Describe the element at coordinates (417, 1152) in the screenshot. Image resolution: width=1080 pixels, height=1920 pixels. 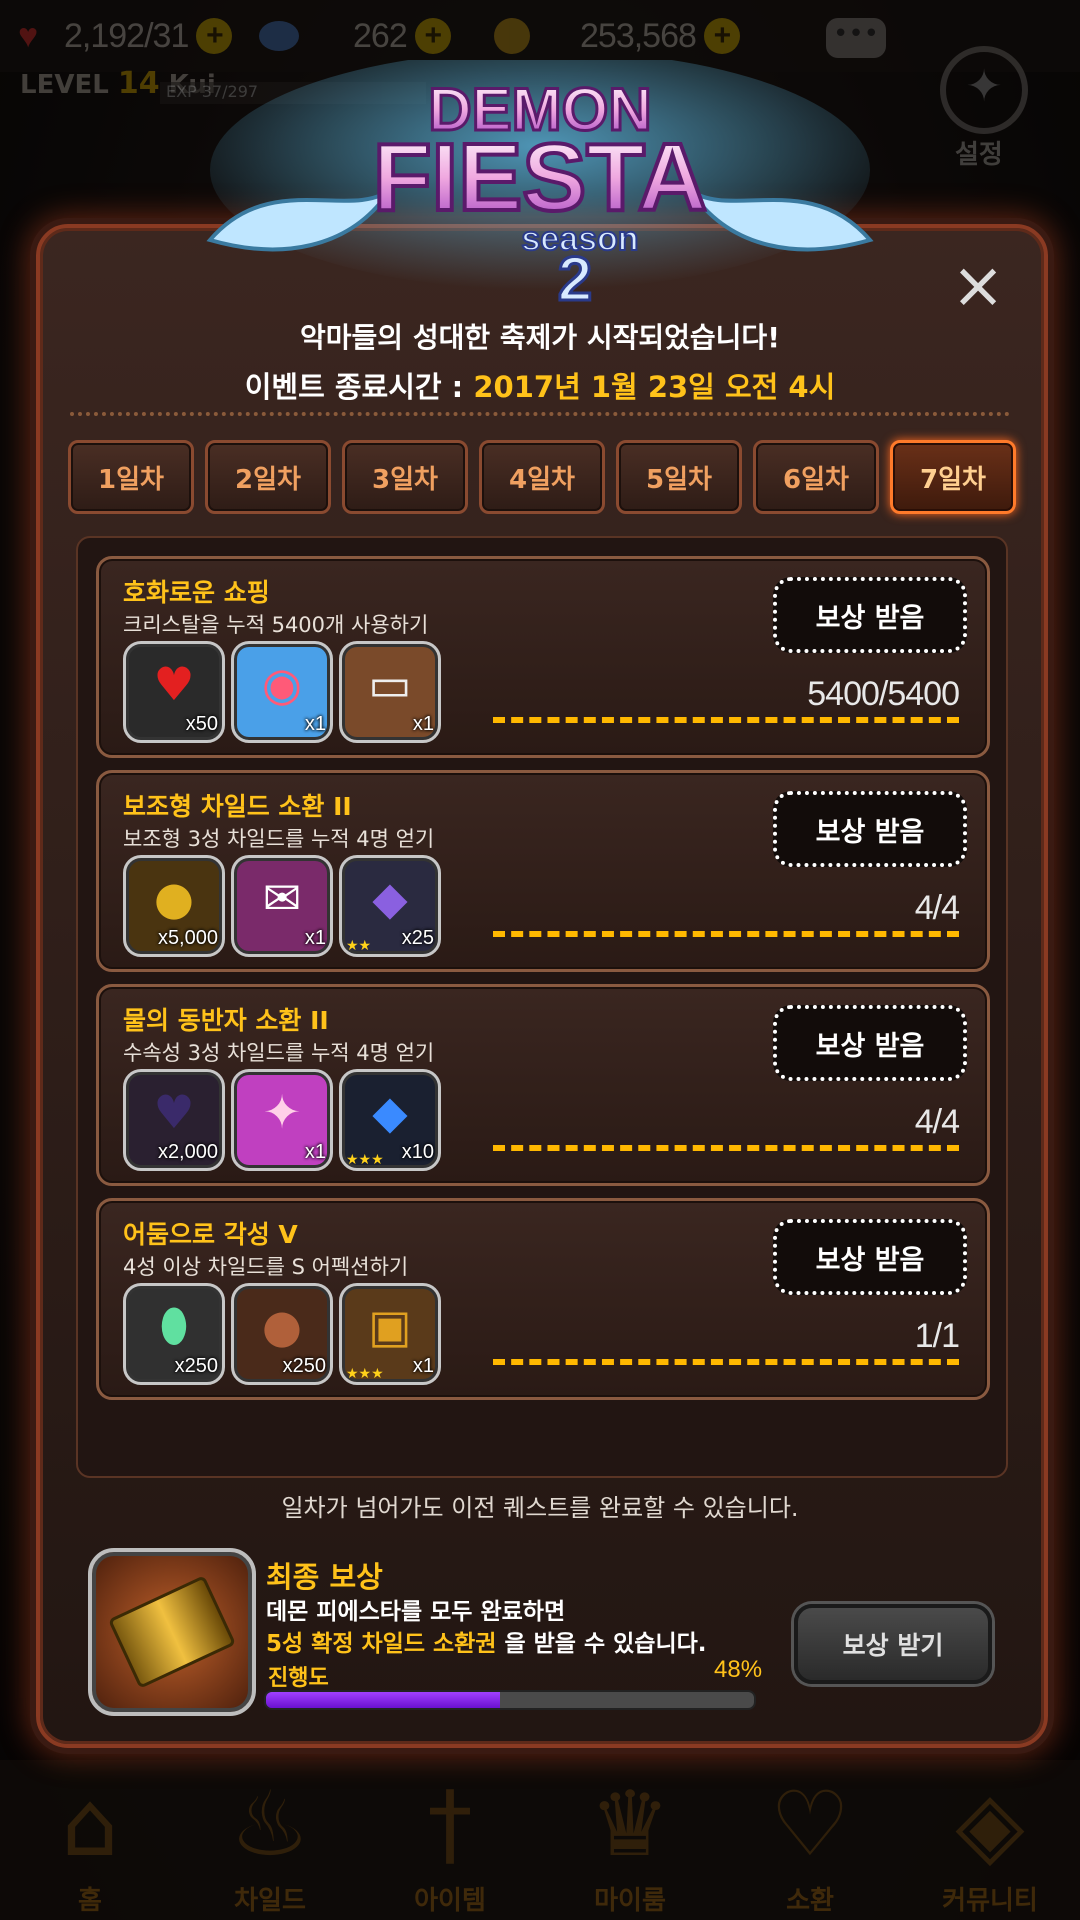
I see `reward-count: x10` at that location.